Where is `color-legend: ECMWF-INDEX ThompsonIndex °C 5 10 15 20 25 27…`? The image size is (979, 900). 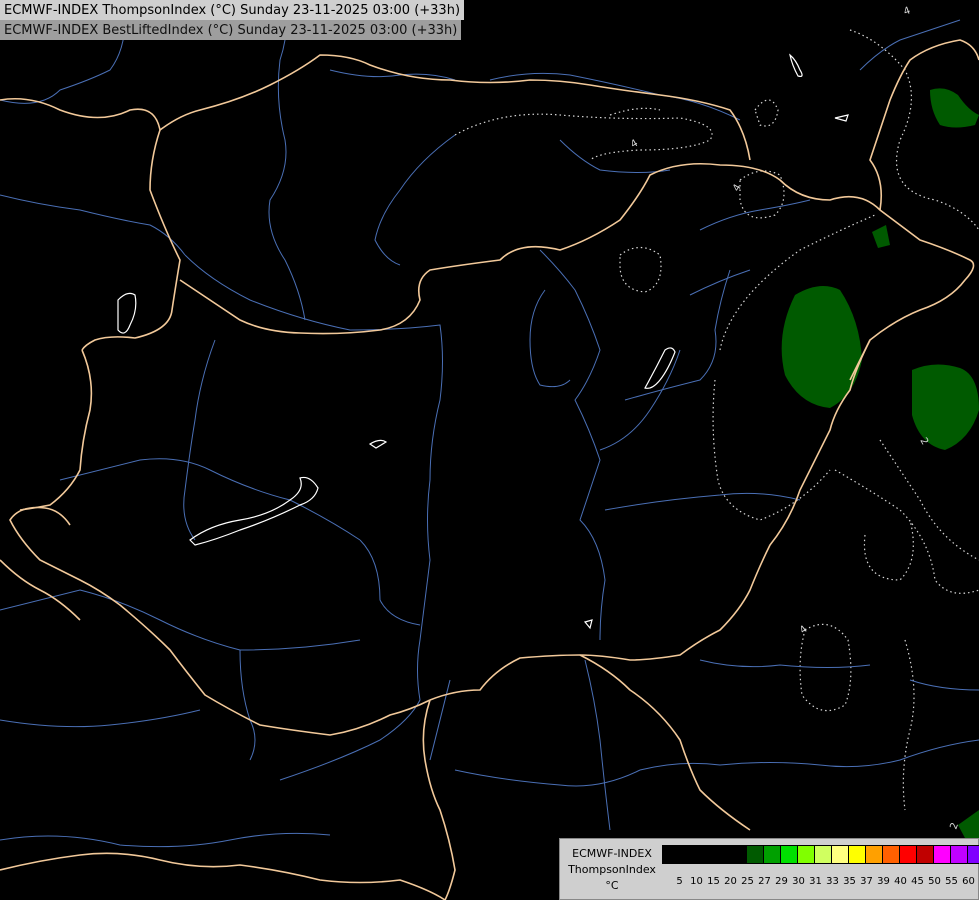
color-legend: ECMWF-INDEX ThompsonIndex °C 5 10 15 20 25 27… is located at coordinates (769, 869).